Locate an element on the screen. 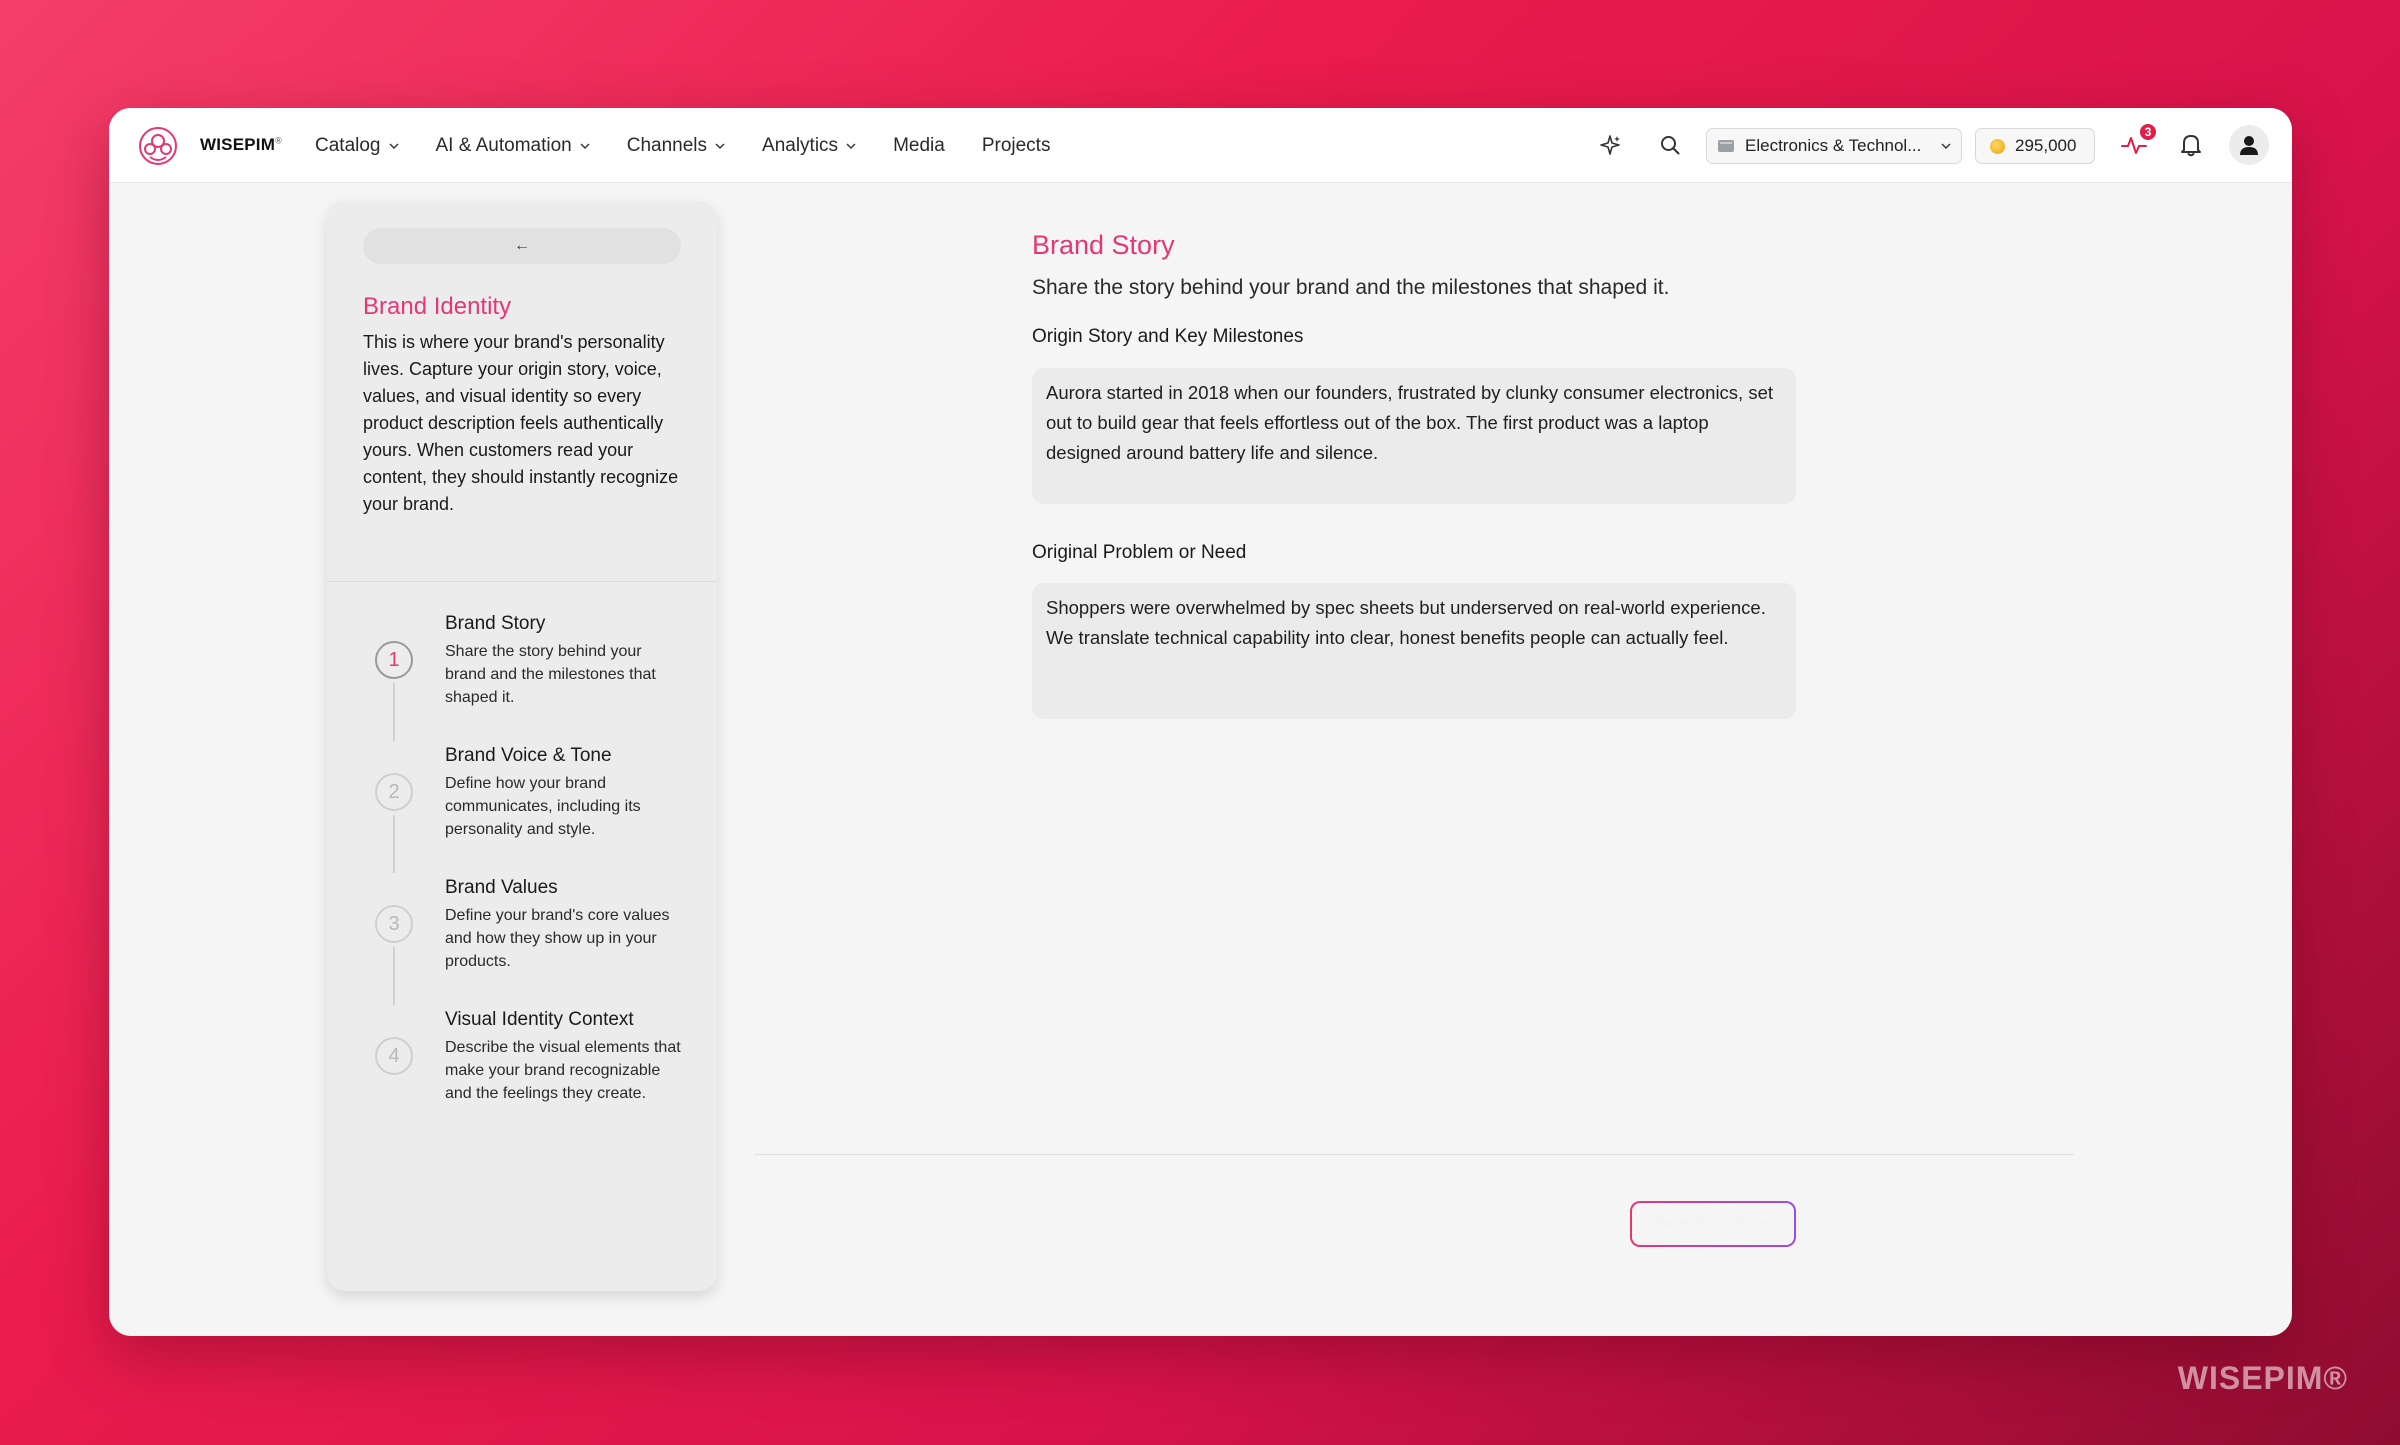 This screenshot has height=1445, width=2400. nav-projects: Projects is located at coordinates (1016, 146).